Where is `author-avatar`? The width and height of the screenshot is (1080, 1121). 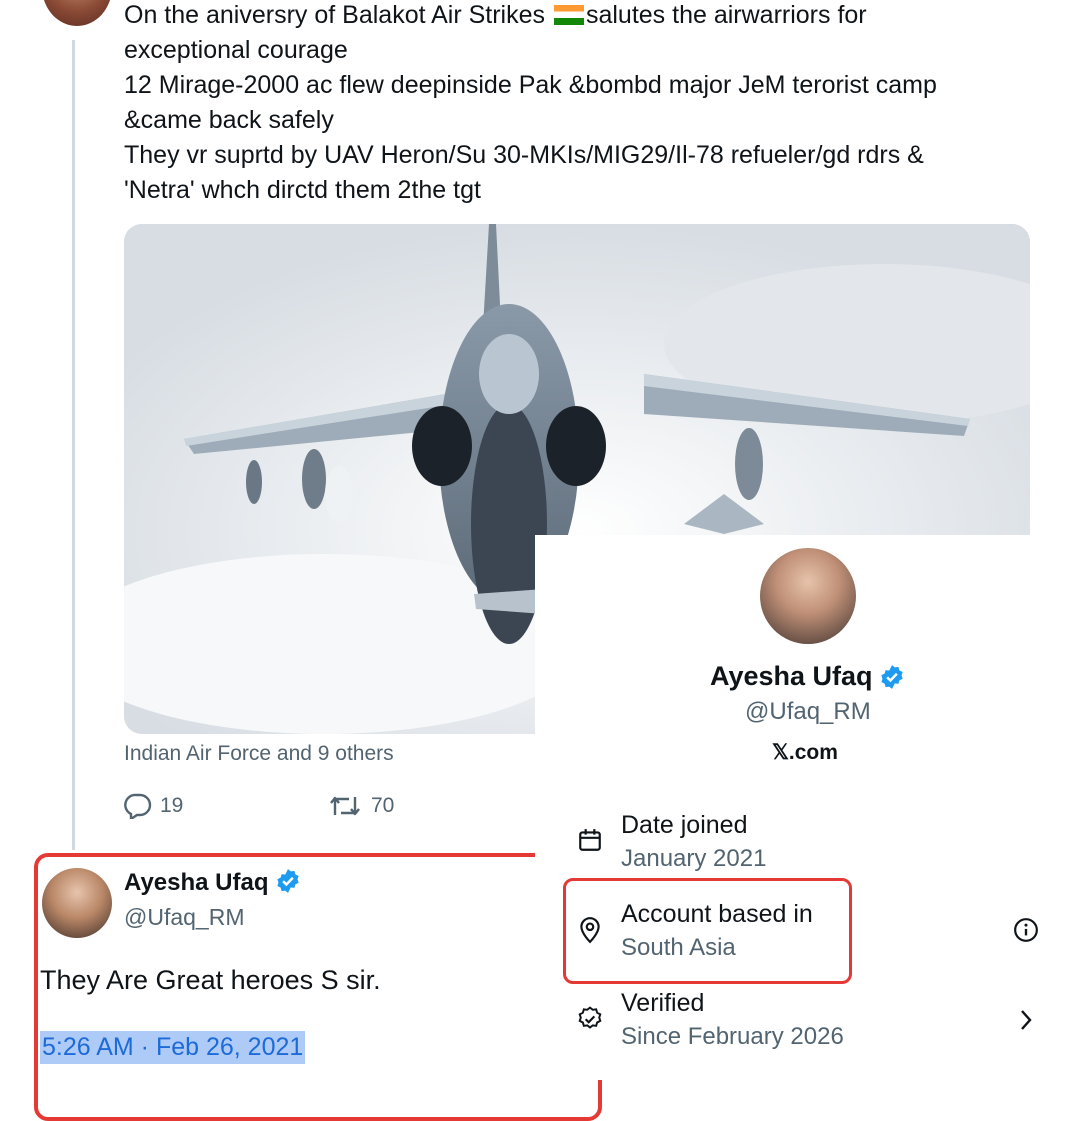
author-avatar is located at coordinates (77, 13).